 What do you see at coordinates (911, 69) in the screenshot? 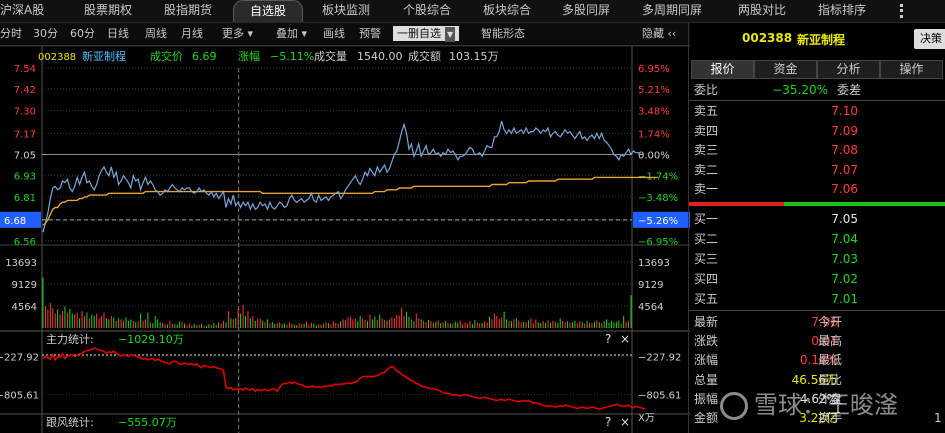
I see `quote-tab-3: 操作` at bounding box center [911, 69].